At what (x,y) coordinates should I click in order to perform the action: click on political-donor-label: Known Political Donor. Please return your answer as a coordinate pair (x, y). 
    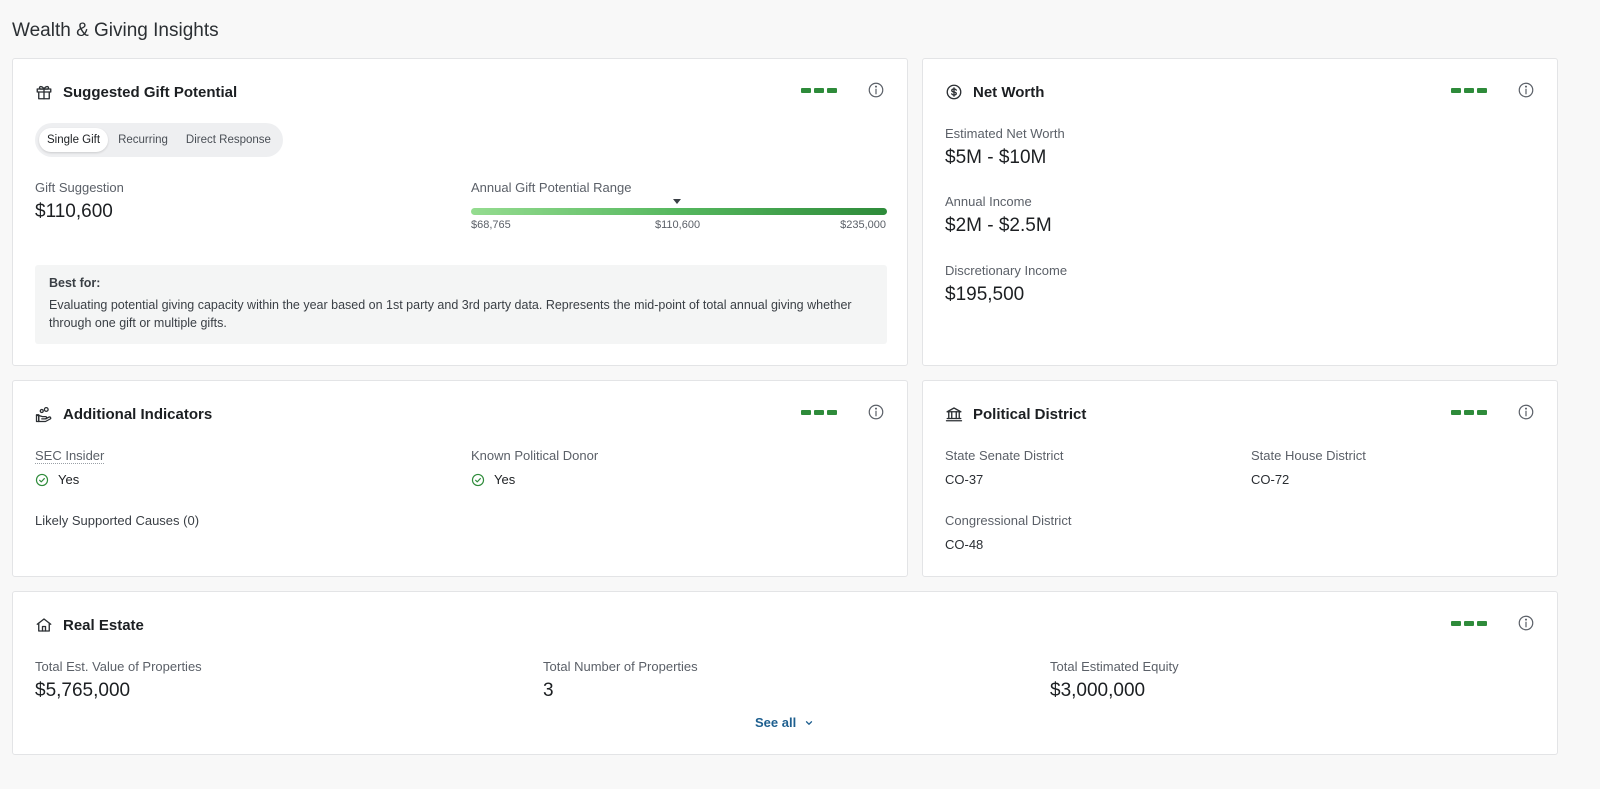
    Looking at the image, I should click on (535, 455).